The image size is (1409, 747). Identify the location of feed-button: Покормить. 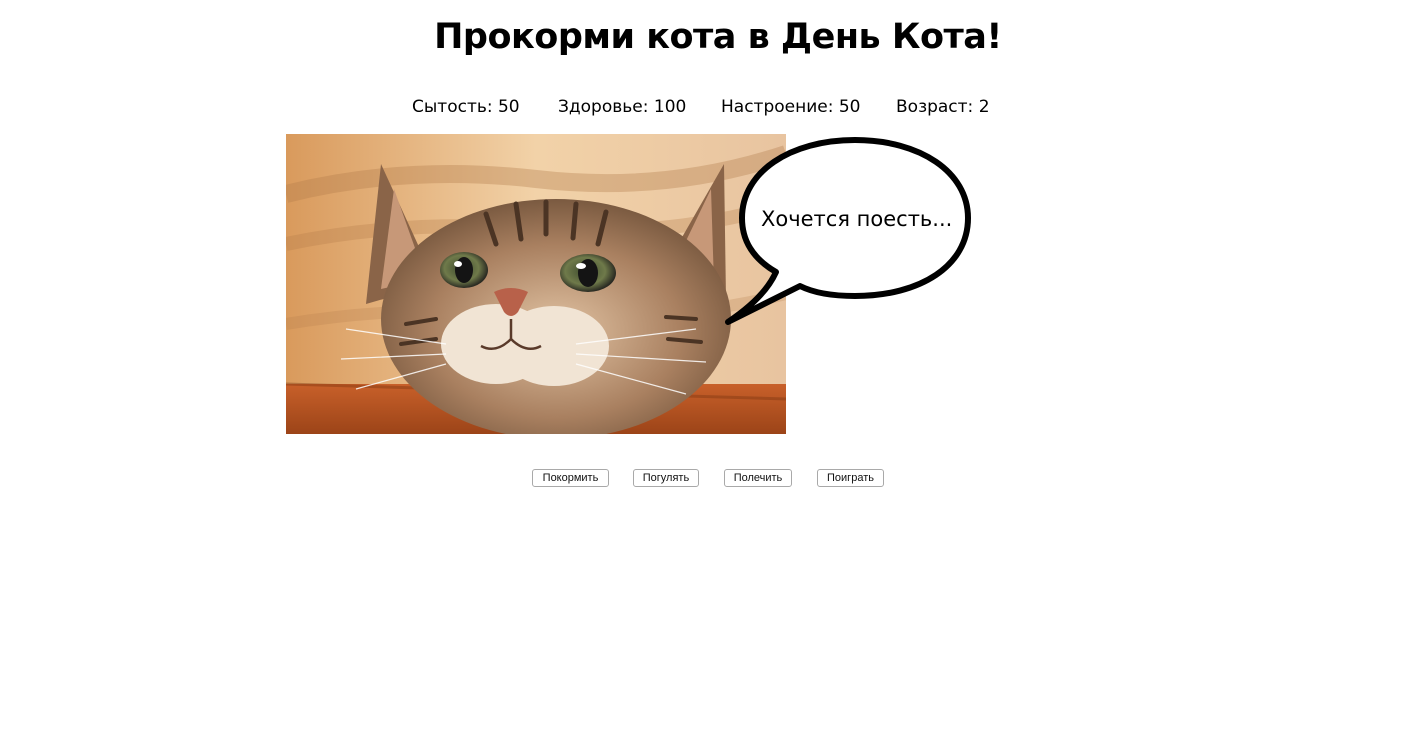
(570, 478).